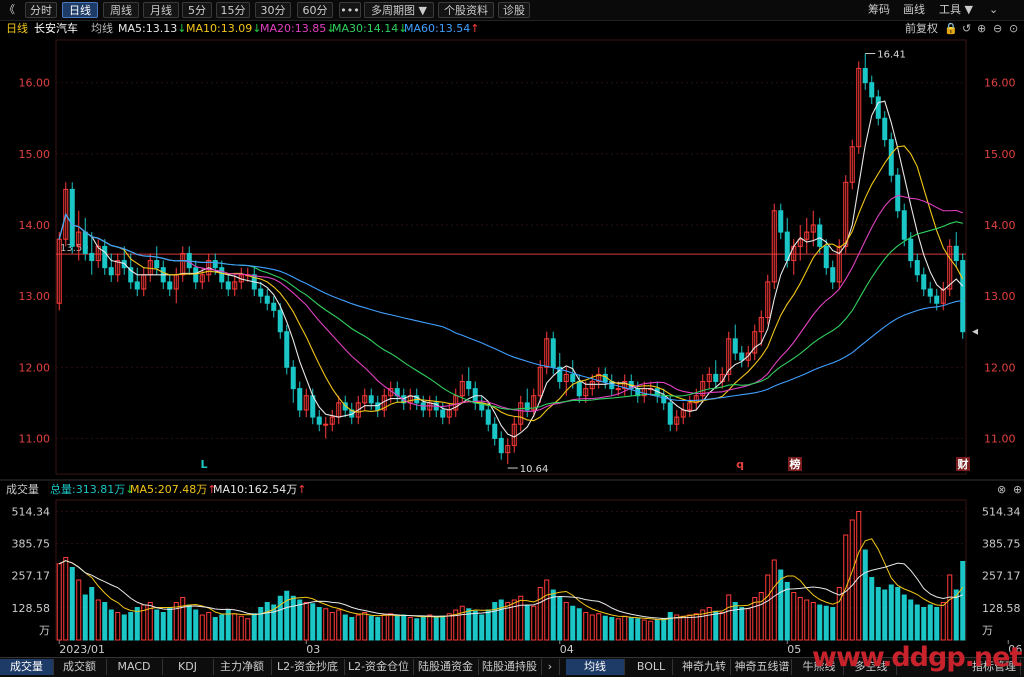 The height and width of the screenshot is (677, 1024). What do you see at coordinates (510, 667) in the screenshot?
I see `indicator-tab: 陆股通持股` at bounding box center [510, 667].